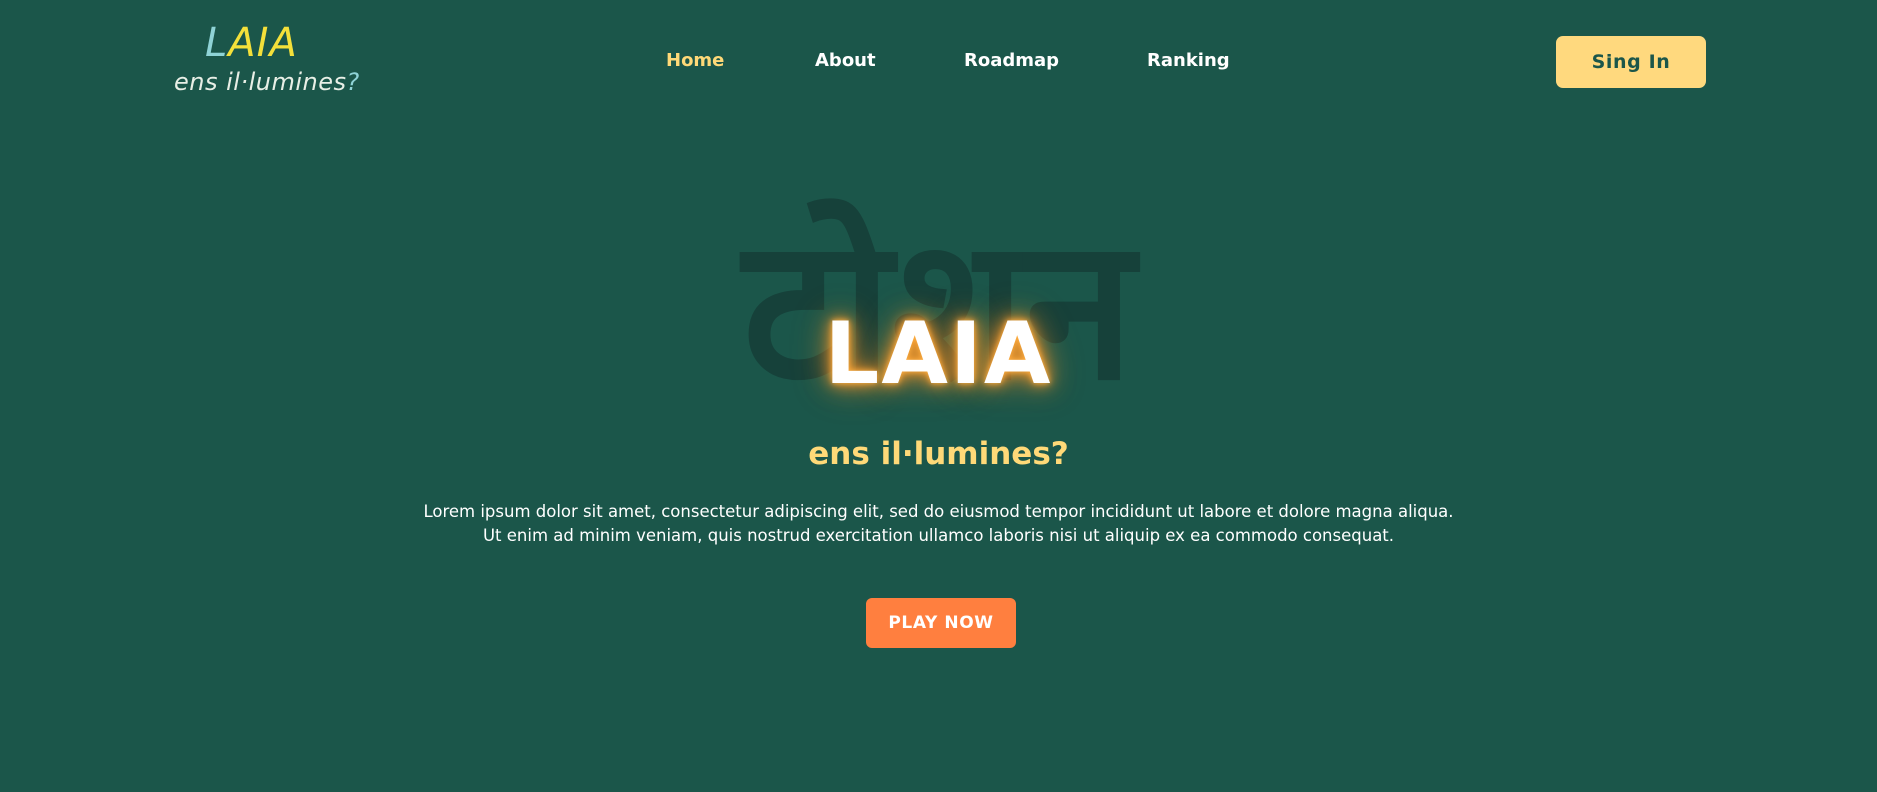 The width and height of the screenshot is (1877, 792). I want to click on play-now-button: PLAY NOW, so click(941, 623).